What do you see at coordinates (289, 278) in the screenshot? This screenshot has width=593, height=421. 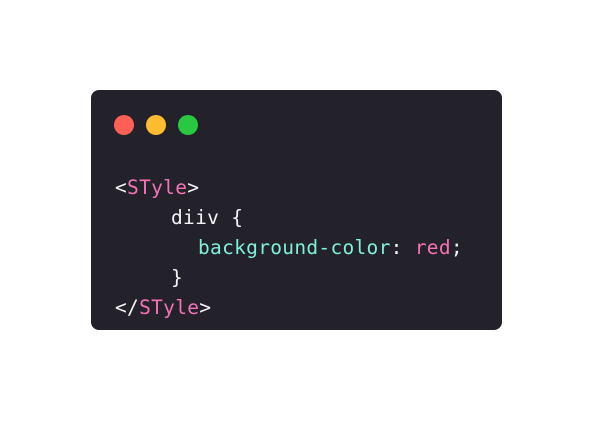 I see `code-line-close-brace: }` at bounding box center [289, 278].